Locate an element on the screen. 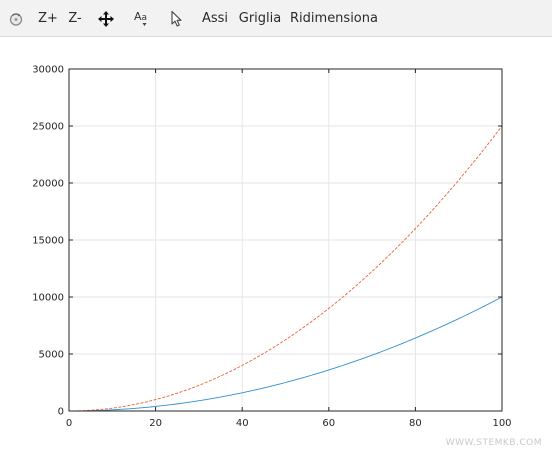 The width and height of the screenshot is (552, 458). zoom-out-button: Z- is located at coordinates (75, 18).